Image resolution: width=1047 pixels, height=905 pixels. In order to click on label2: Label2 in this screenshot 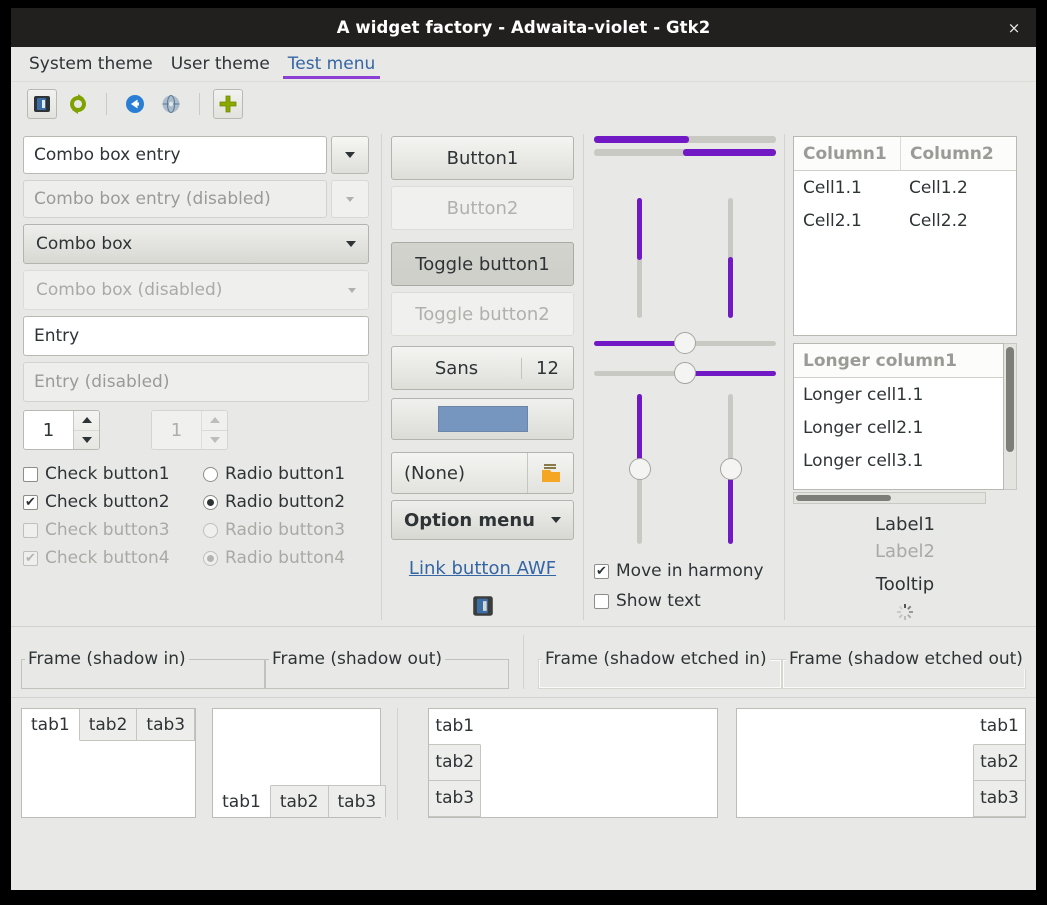, I will do `click(904, 551)`.